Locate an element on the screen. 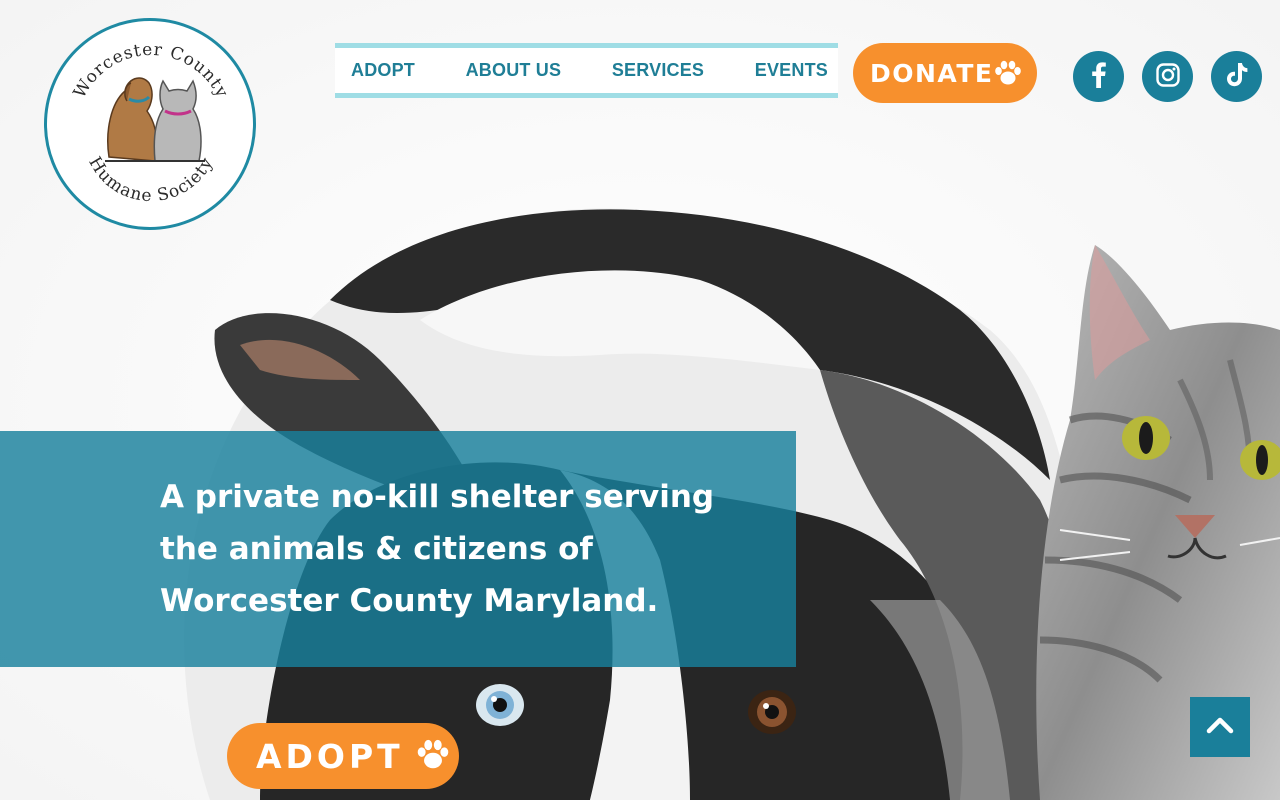  nav-item-events: EVENTS is located at coordinates (791, 70).